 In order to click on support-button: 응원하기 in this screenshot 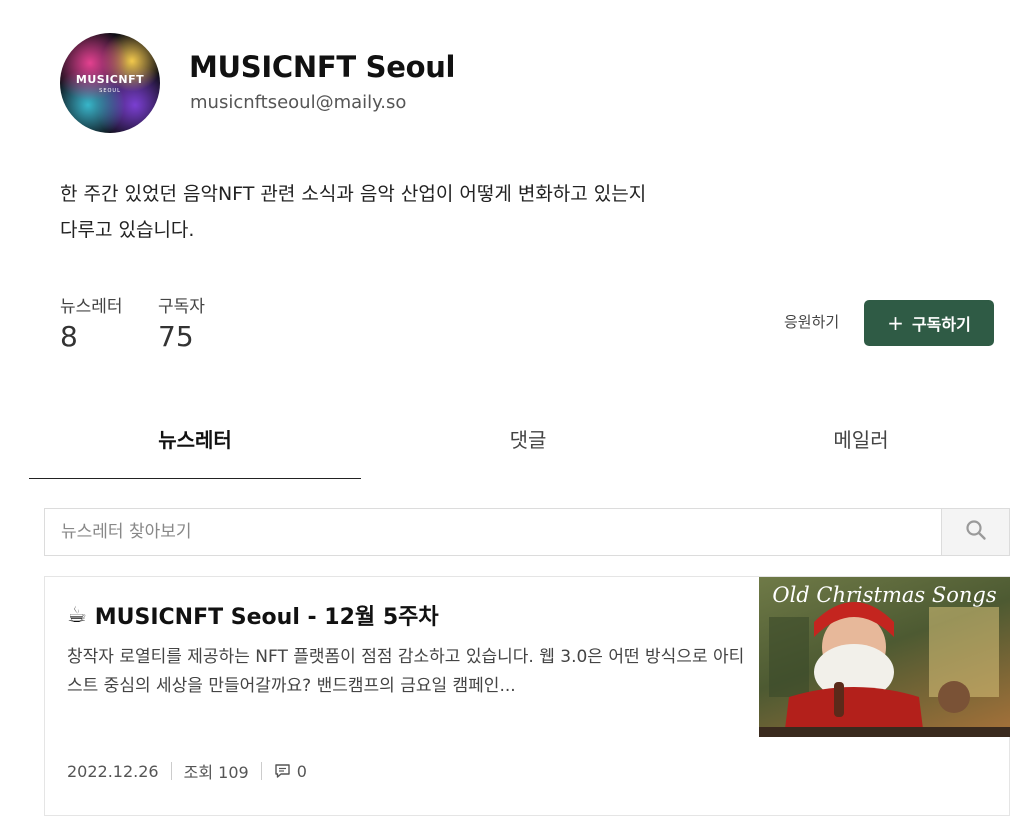, I will do `click(811, 321)`.